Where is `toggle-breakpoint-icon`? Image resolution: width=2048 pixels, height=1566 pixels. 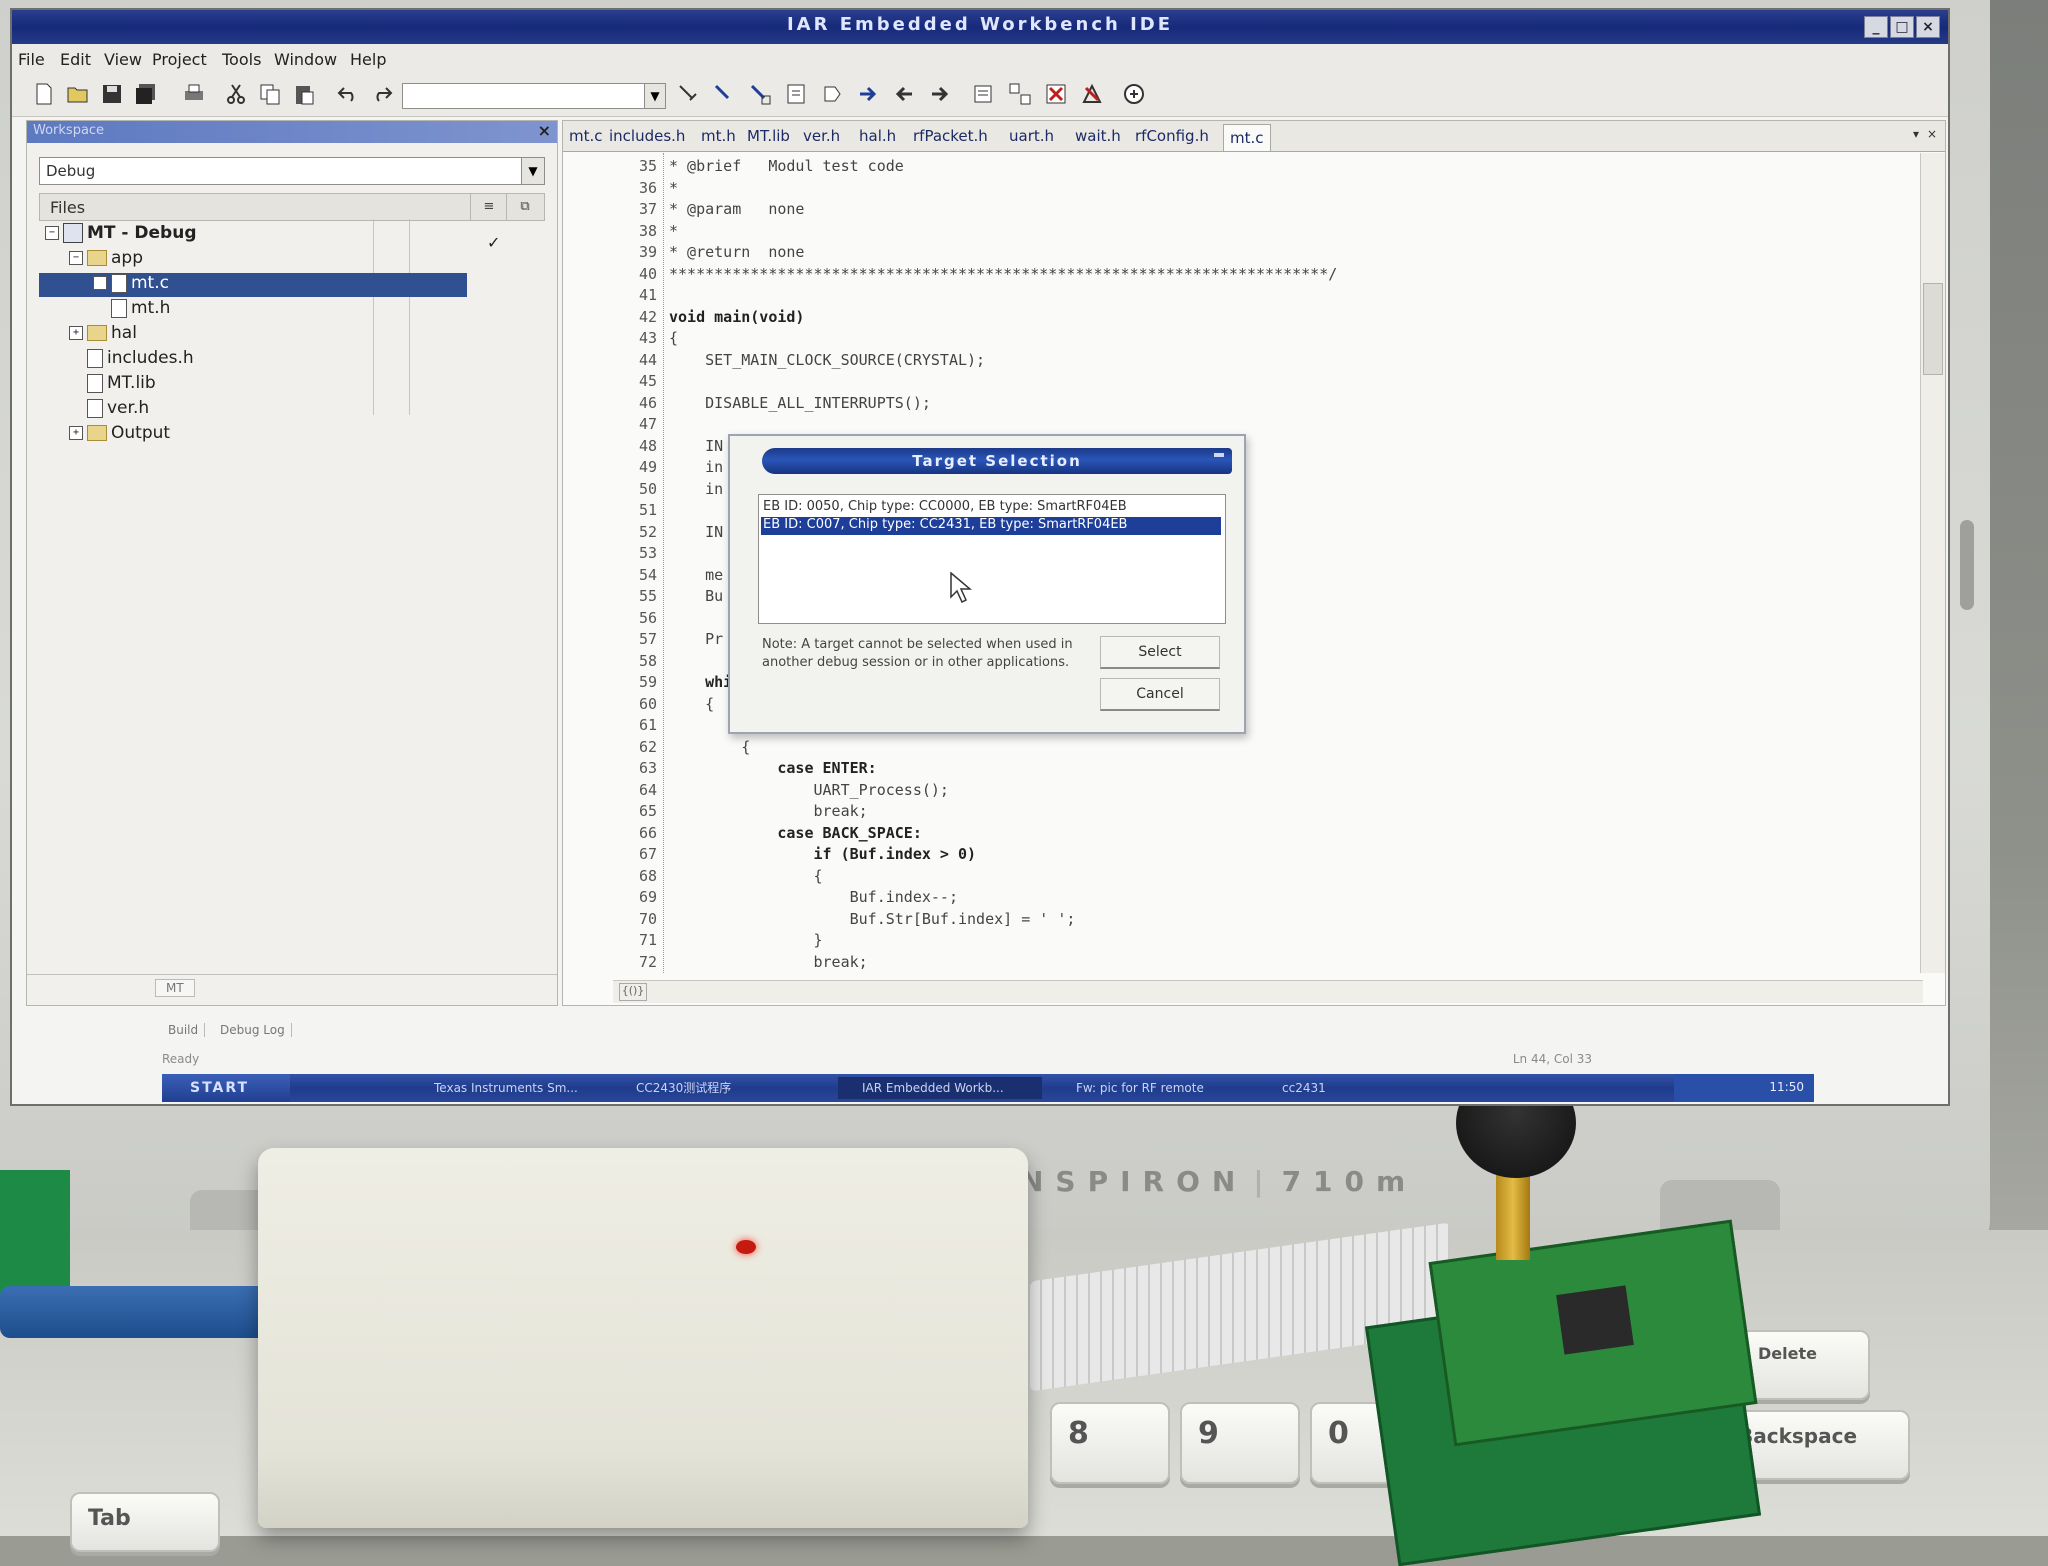
toggle-breakpoint-icon is located at coordinates (1092, 94).